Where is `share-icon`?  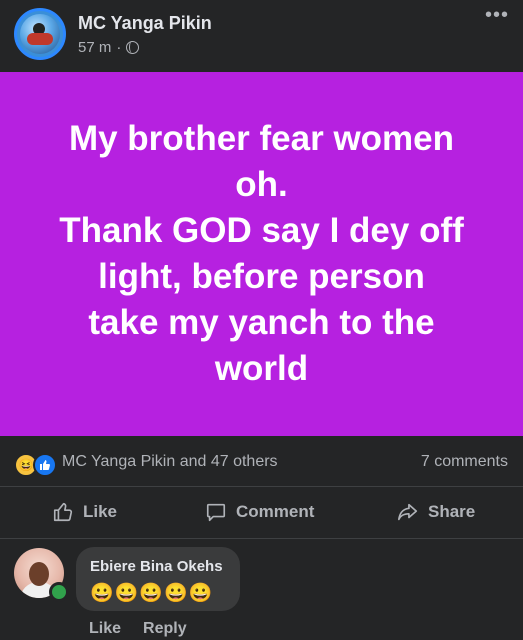
share-icon is located at coordinates (408, 512).